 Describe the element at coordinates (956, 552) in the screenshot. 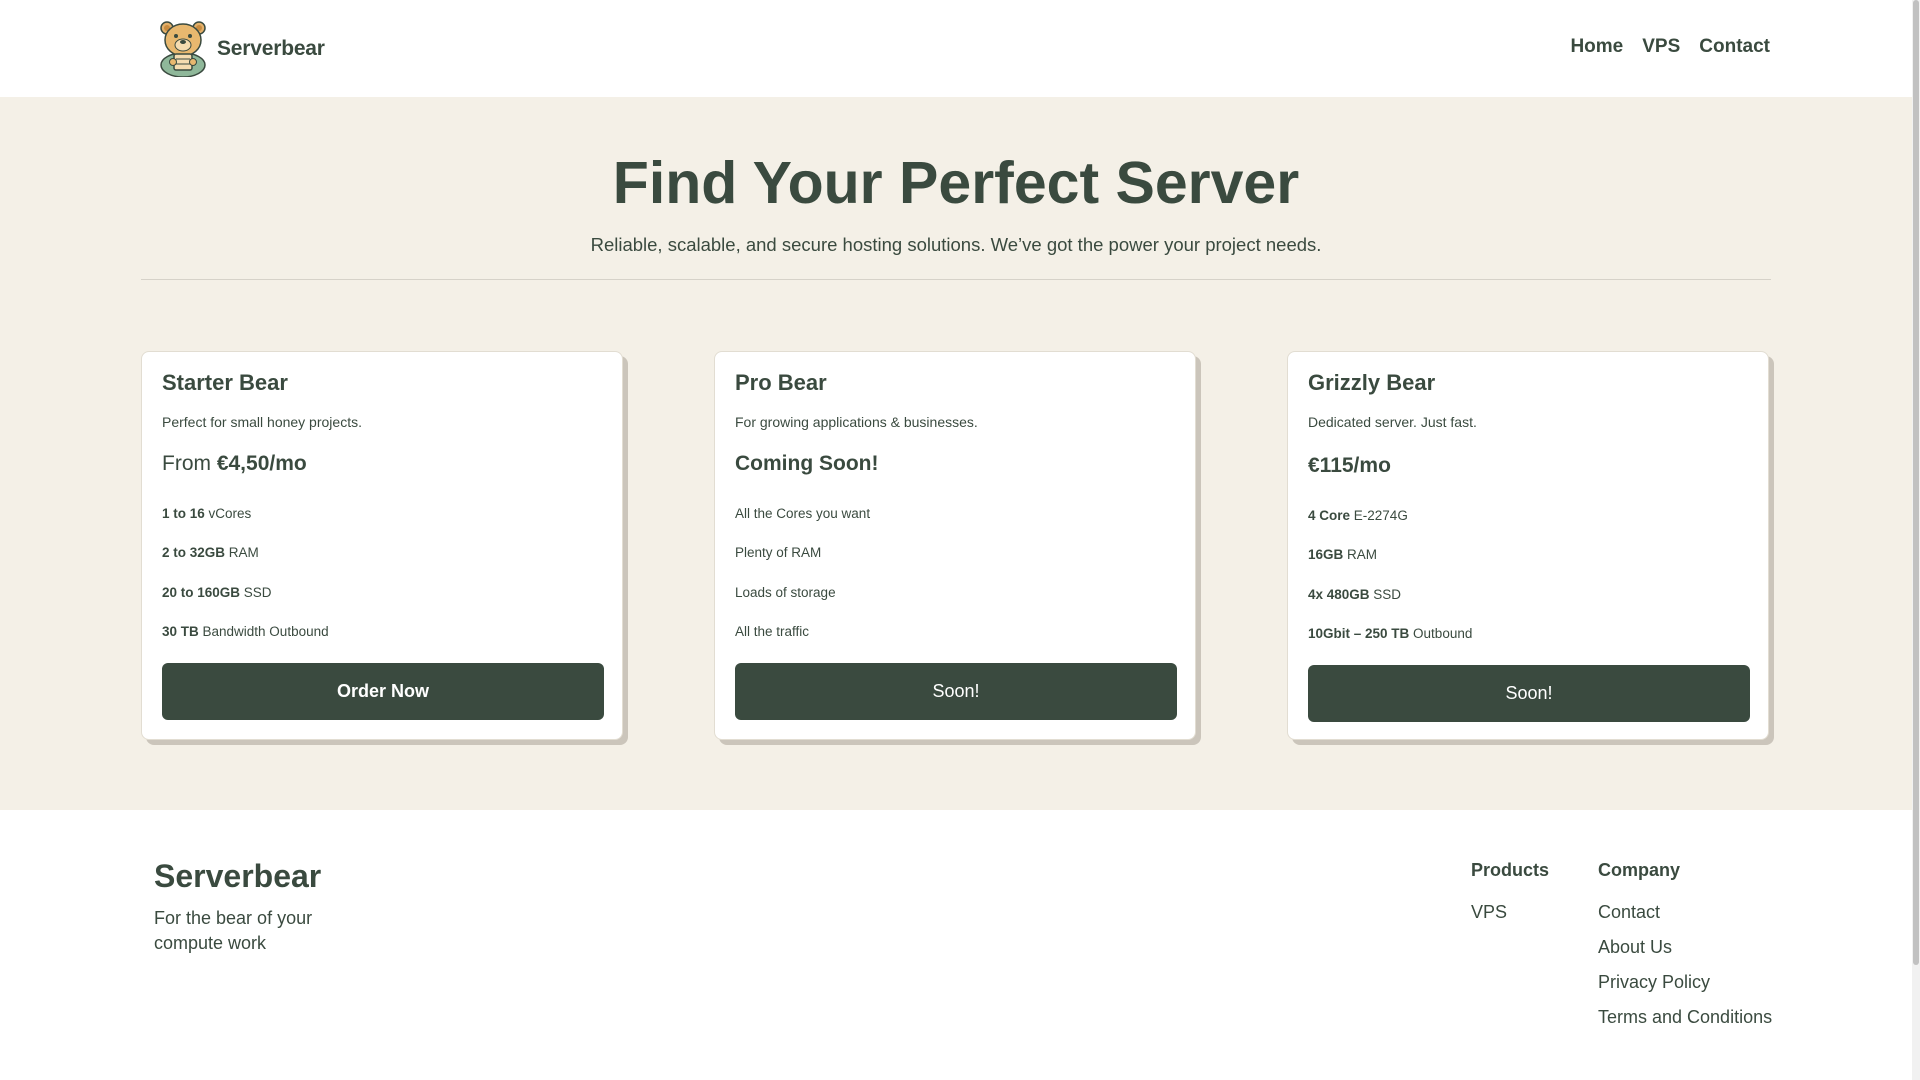

I see `plan-feature: Plenty of RAM` at that location.